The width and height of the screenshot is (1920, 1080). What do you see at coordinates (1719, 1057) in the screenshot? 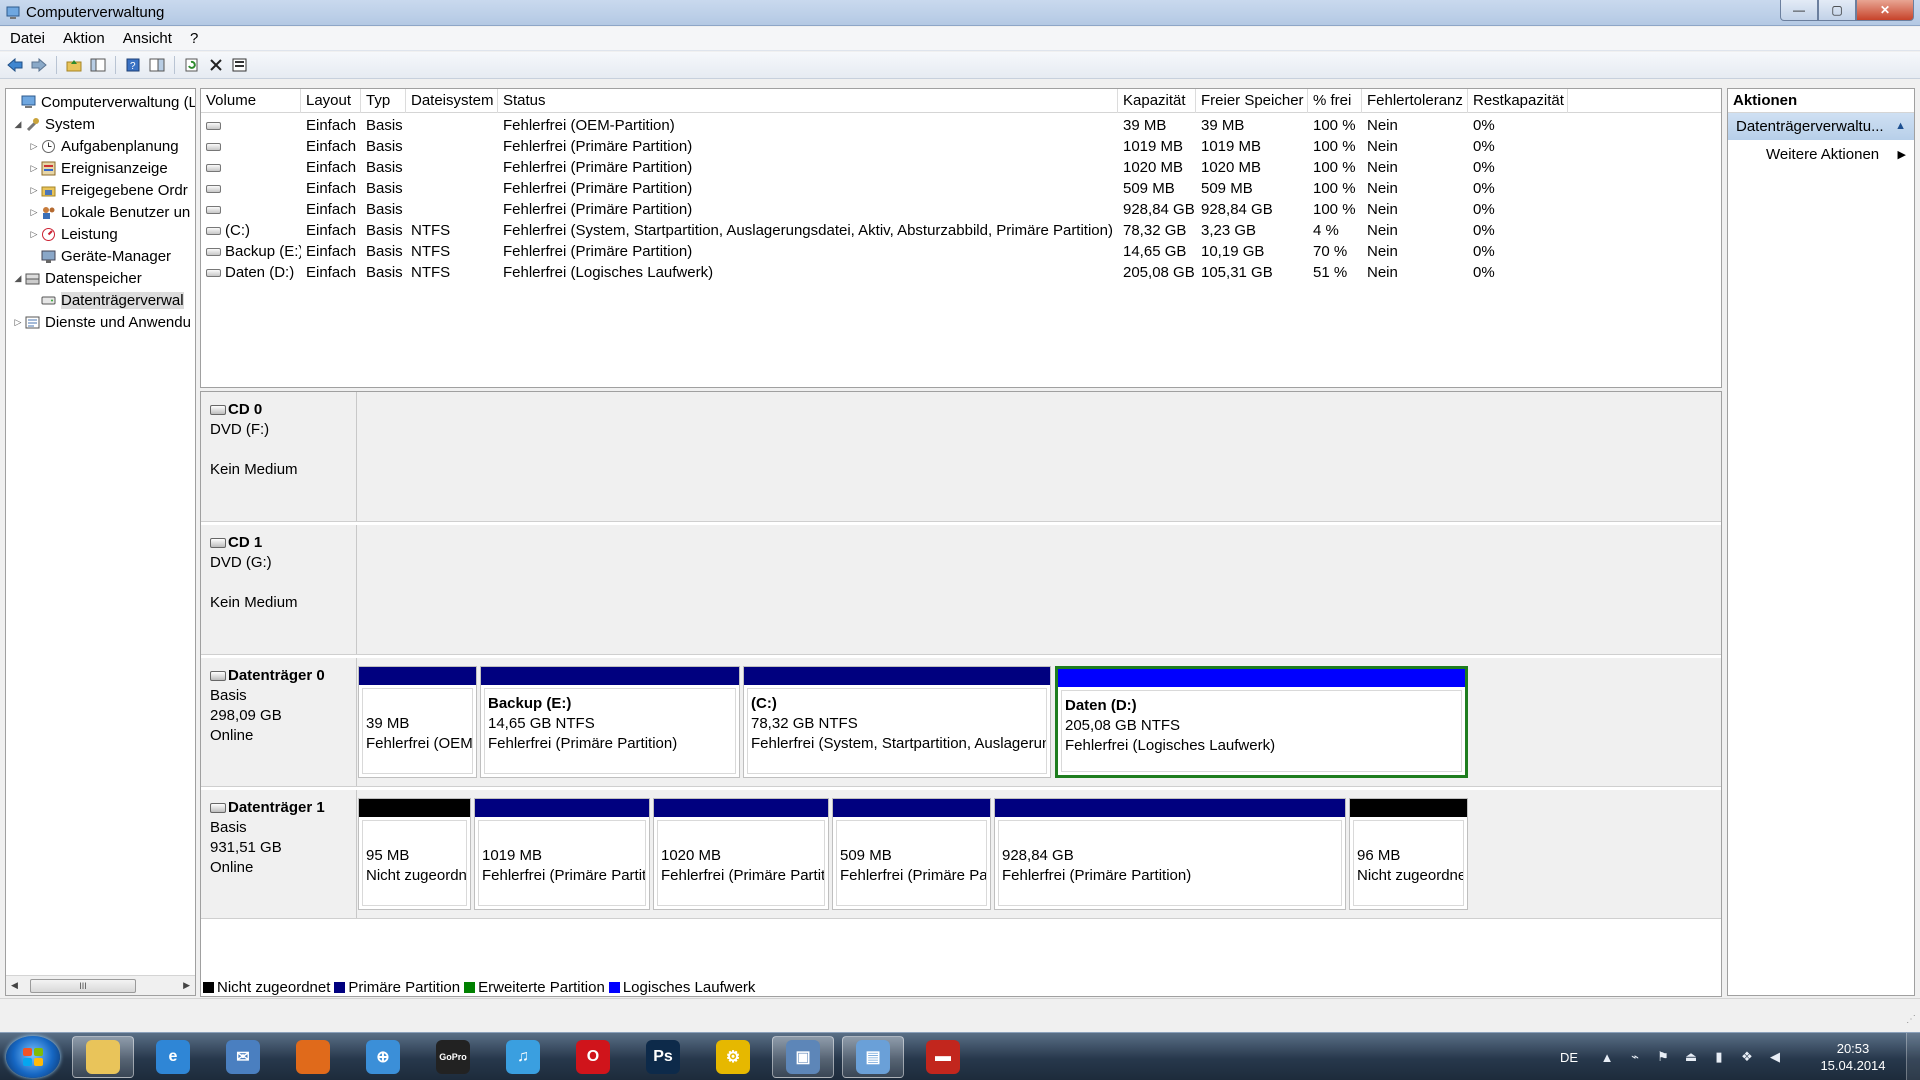
I see `signal-strength-icon: ▮` at bounding box center [1719, 1057].